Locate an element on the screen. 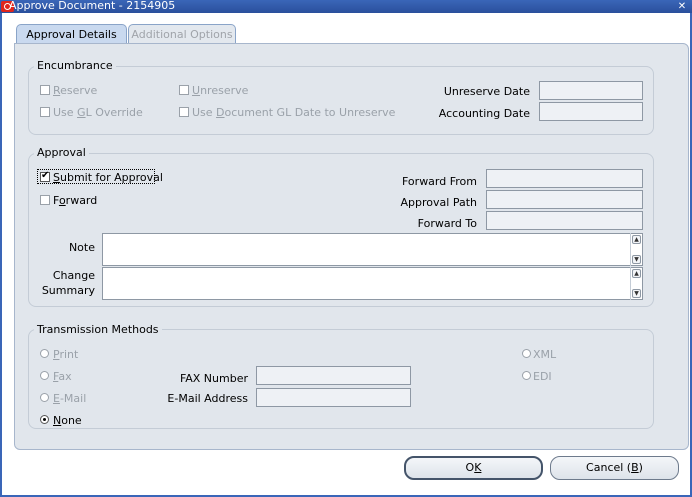 The image size is (692, 497). fax-label: Fax is located at coordinates (62, 376).